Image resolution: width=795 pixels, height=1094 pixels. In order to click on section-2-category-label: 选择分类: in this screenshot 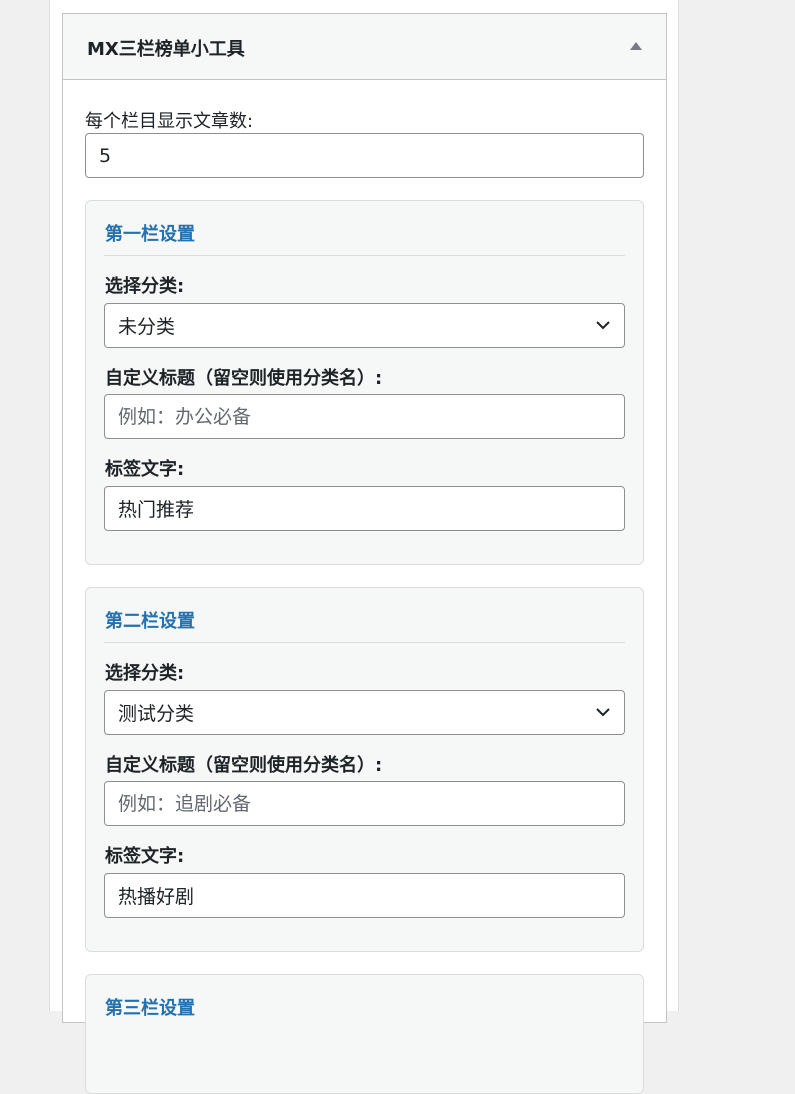, I will do `click(145, 673)`.